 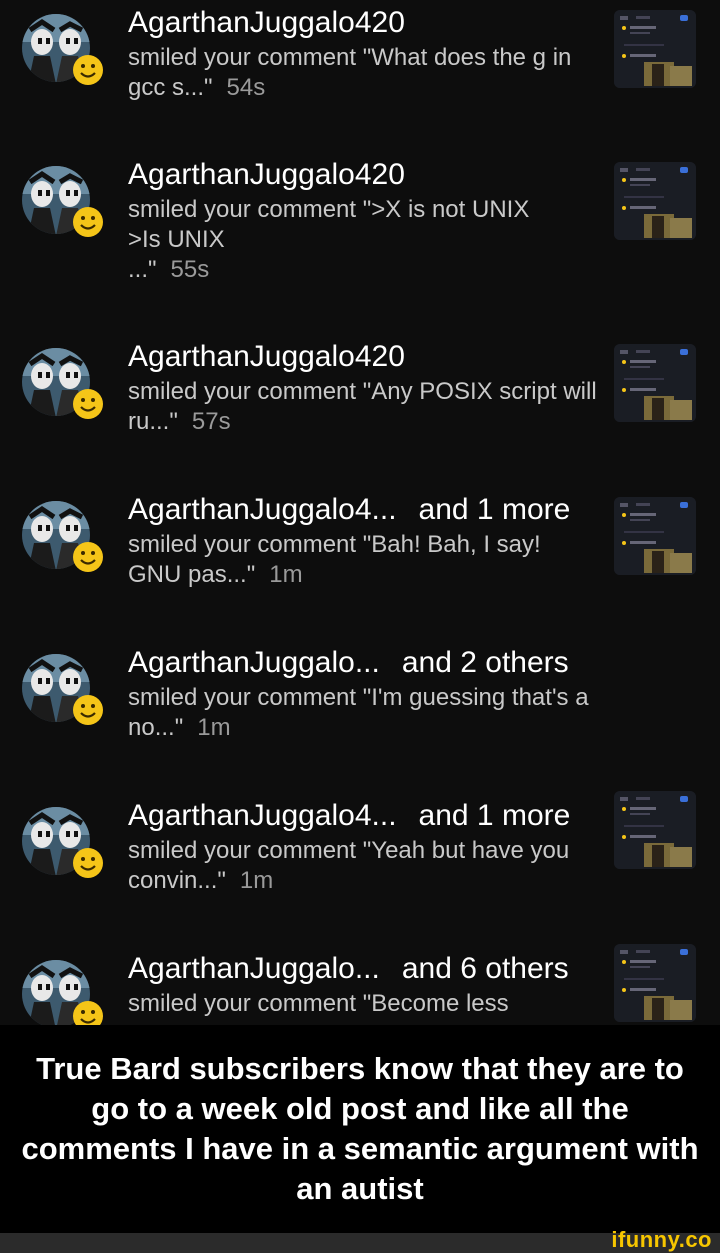 I want to click on timestamp: 54s, so click(x=246, y=87).